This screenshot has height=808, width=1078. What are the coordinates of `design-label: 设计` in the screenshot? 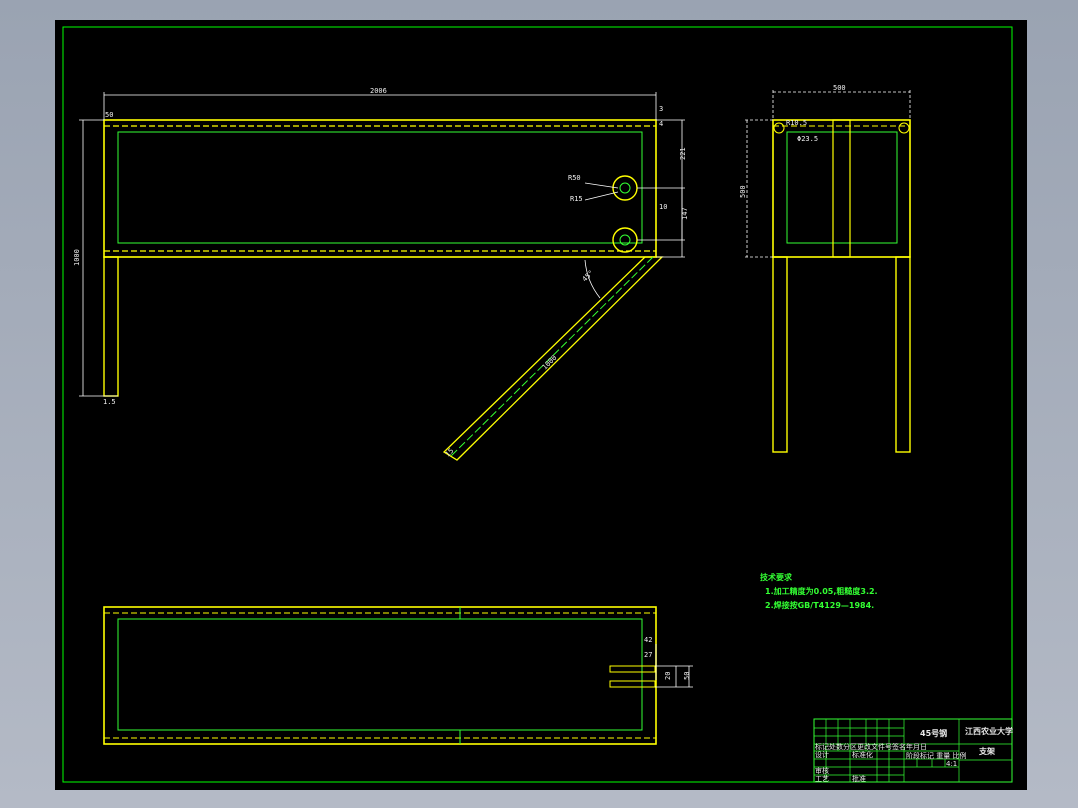 It's located at (822, 754).